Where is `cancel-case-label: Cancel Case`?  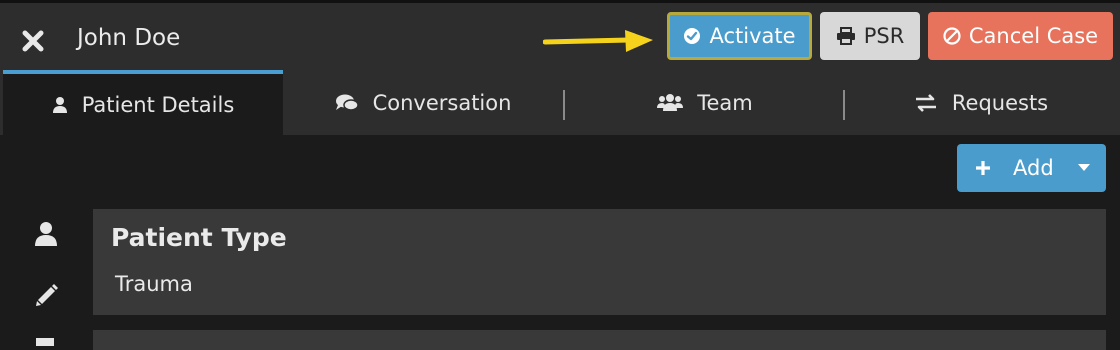 cancel-case-label: Cancel Case is located at coordinates (1033, 36).